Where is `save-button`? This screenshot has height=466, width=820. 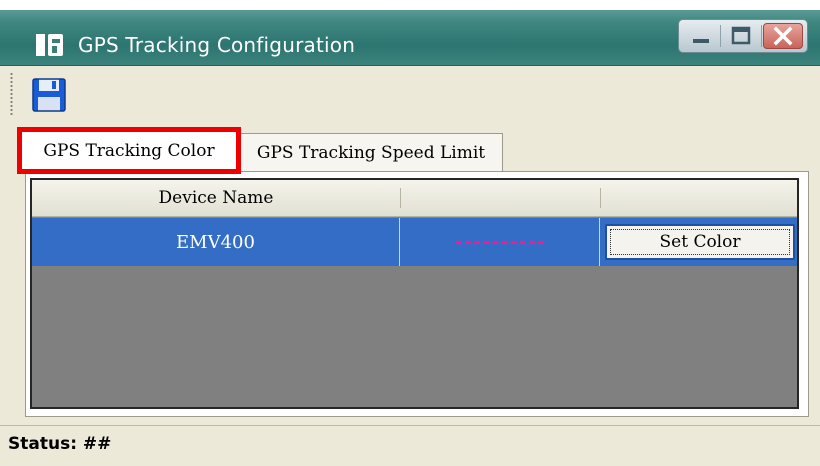 save-button is located at coordinates (49, 95).